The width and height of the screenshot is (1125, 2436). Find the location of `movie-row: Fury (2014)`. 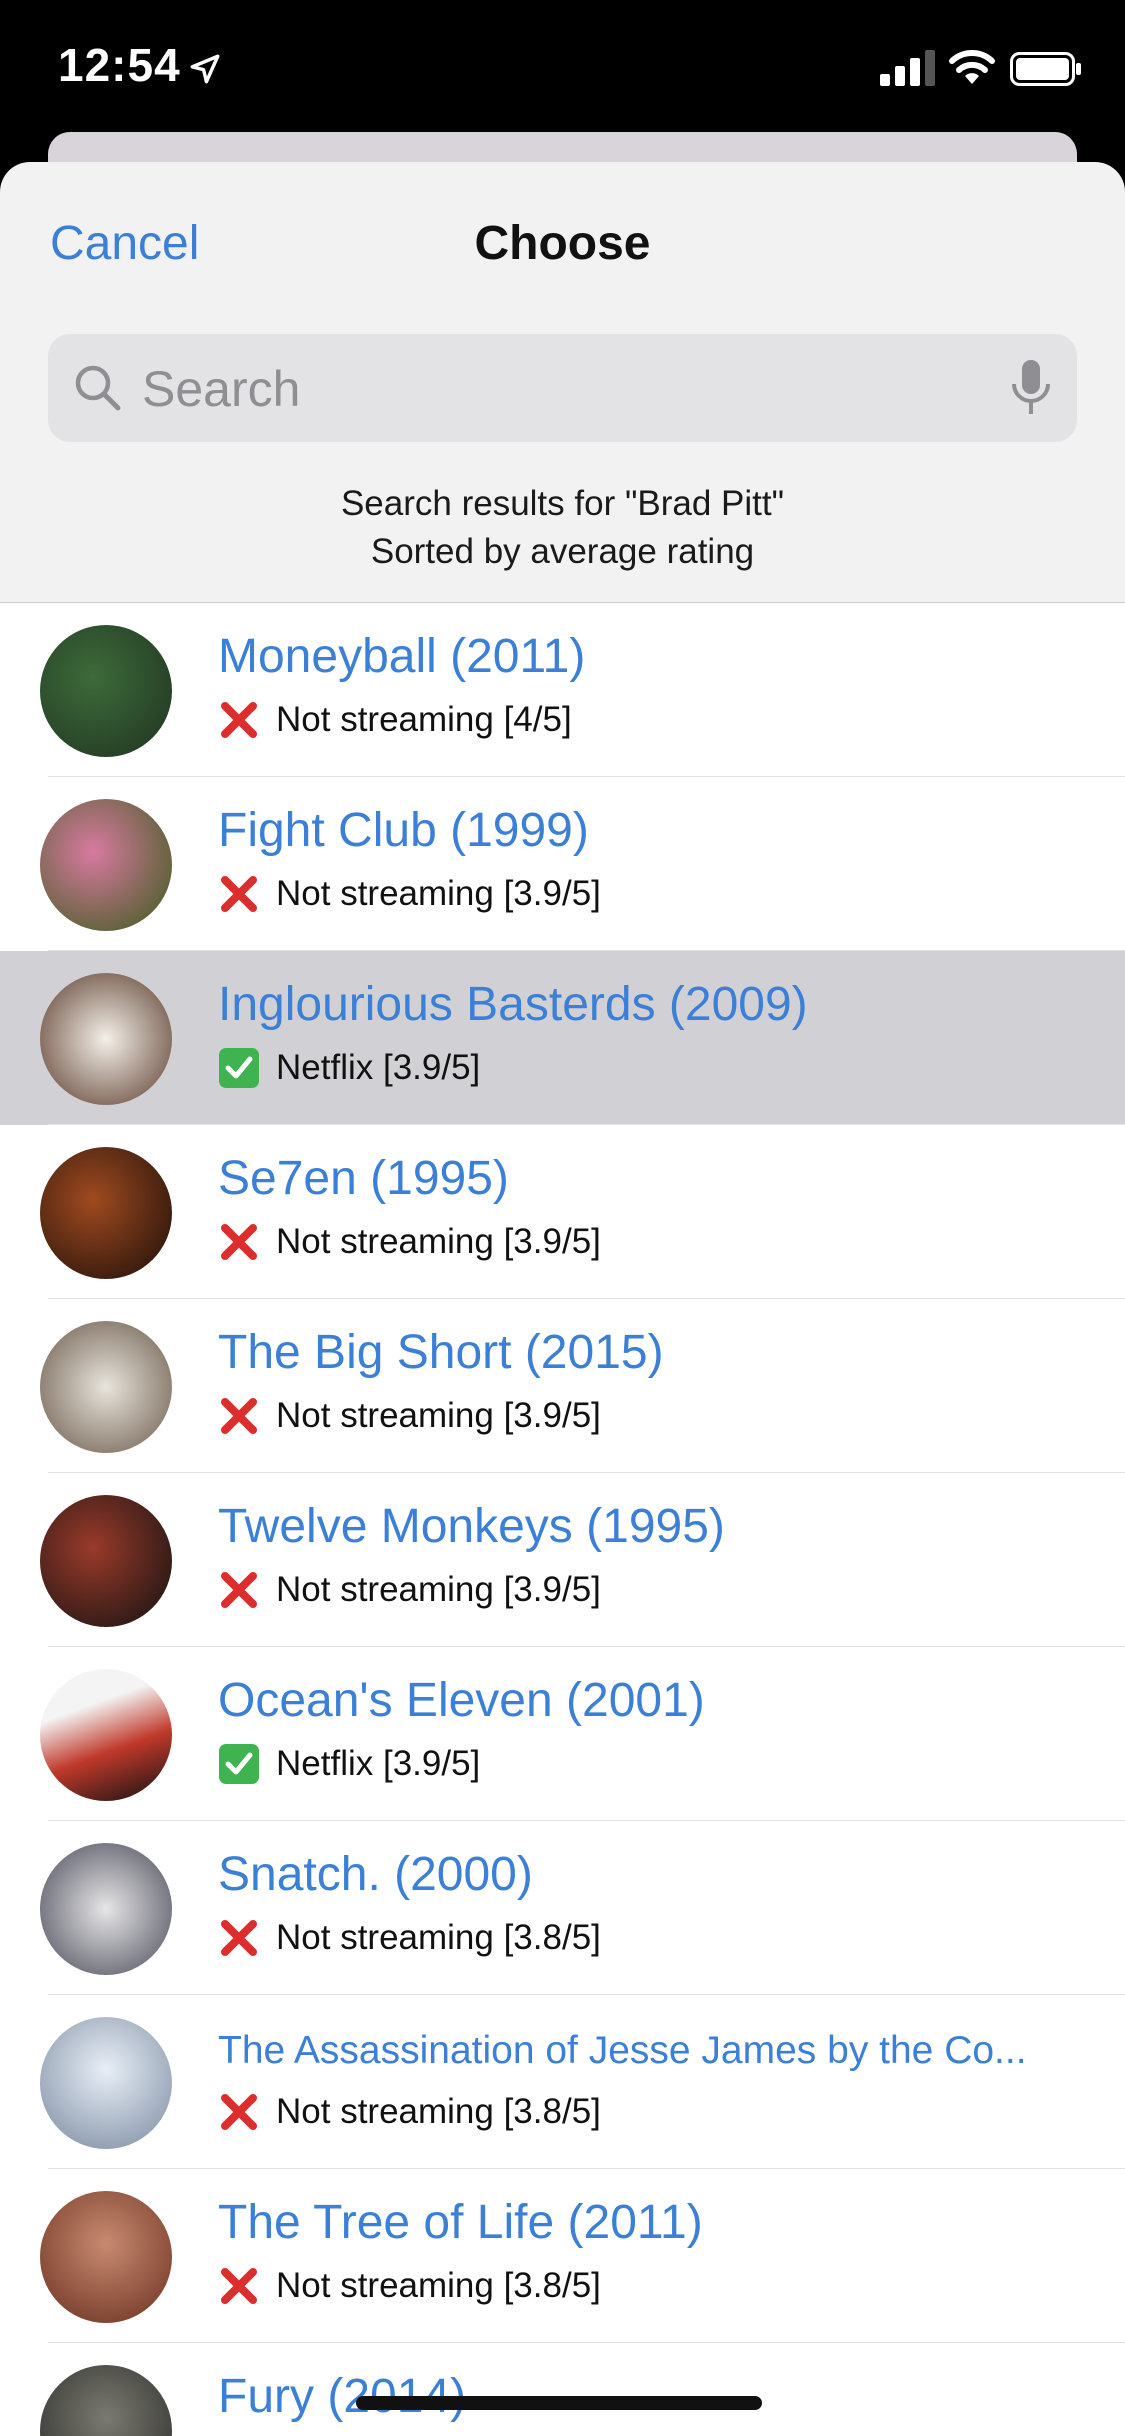

movie-row: Fury (2014) is located at coordinates (562, 2389).